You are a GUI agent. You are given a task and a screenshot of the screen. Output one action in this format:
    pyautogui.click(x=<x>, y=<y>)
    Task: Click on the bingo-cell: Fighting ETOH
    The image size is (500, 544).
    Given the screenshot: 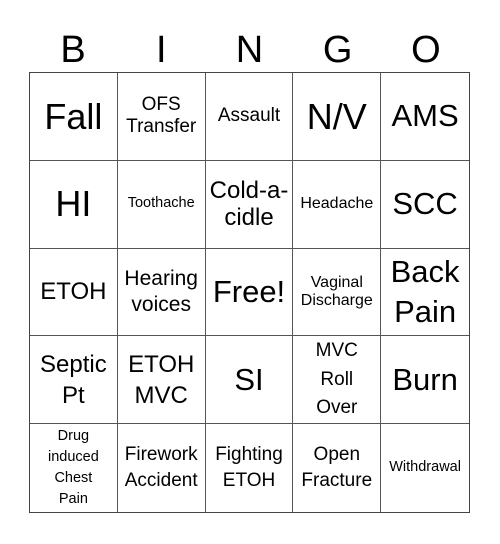 What is the action you would take?
    pyautogui.click(x=250, y=468)
    